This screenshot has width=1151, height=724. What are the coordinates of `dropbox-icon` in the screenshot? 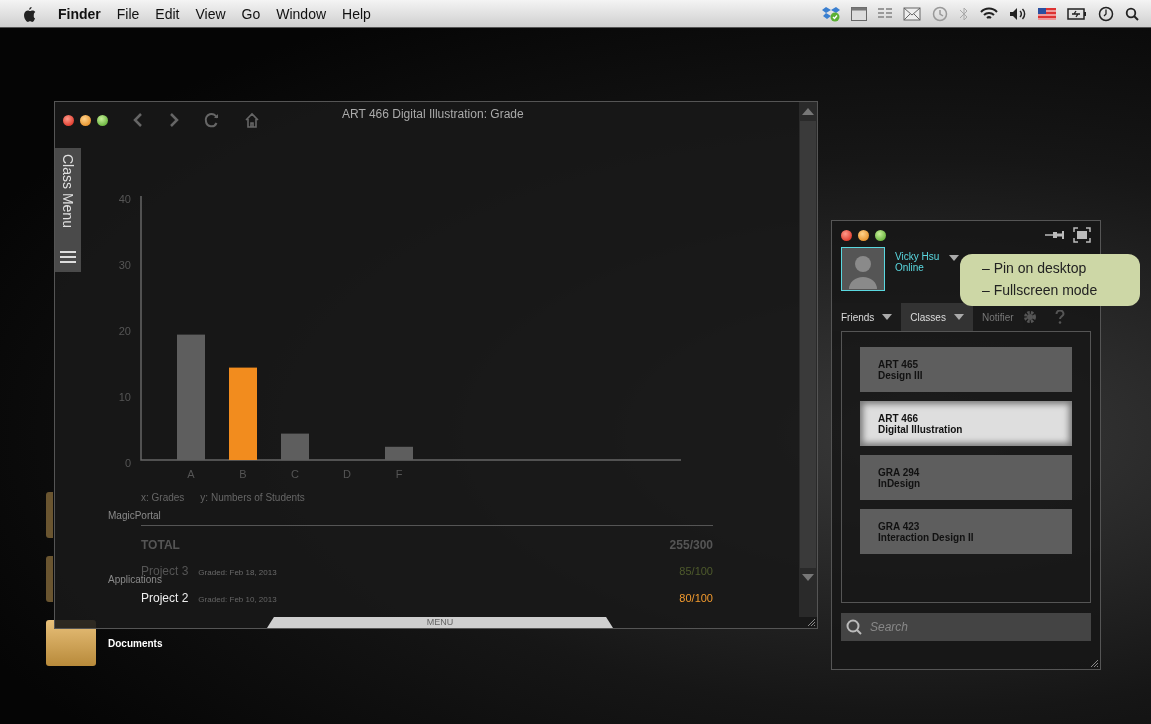 It's located at (831, 13).